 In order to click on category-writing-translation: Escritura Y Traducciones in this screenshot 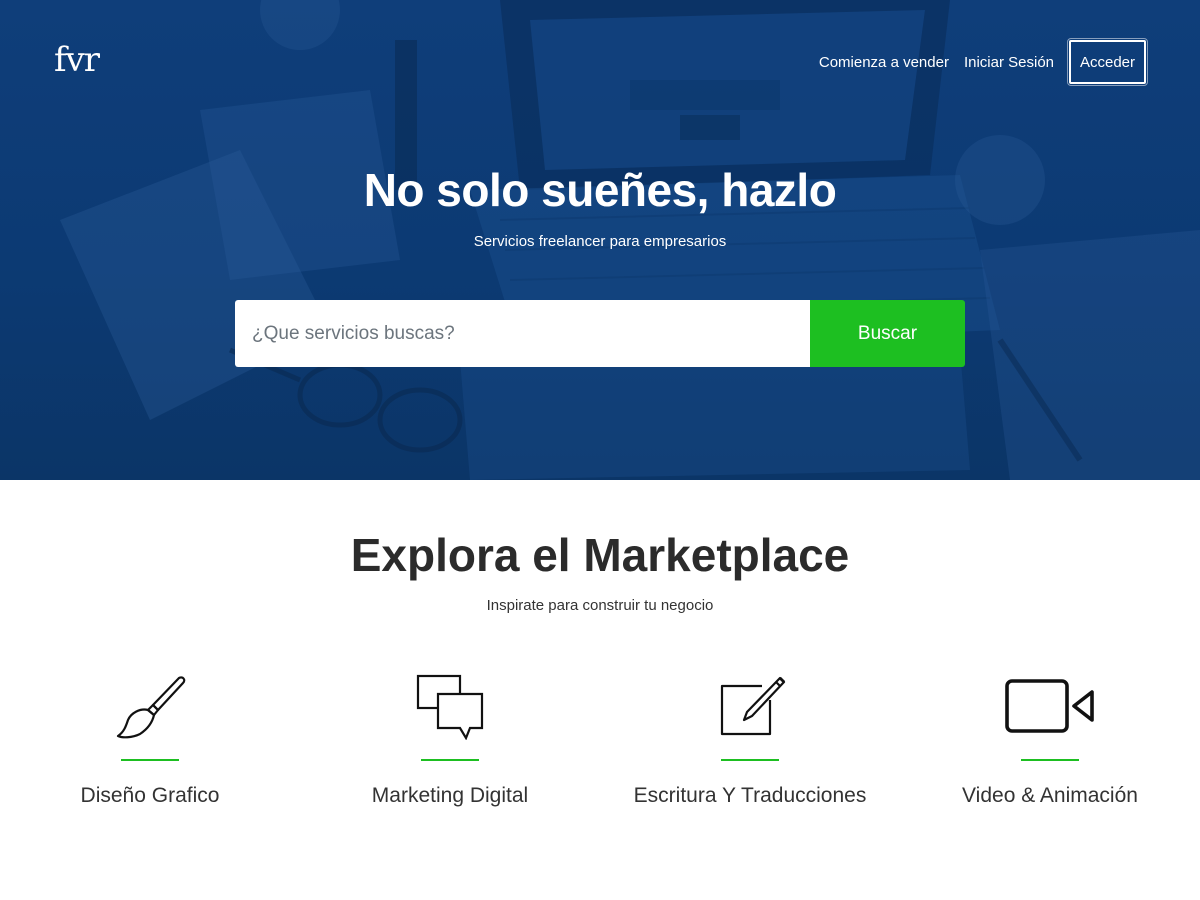, I will do `click(750, 747)`.